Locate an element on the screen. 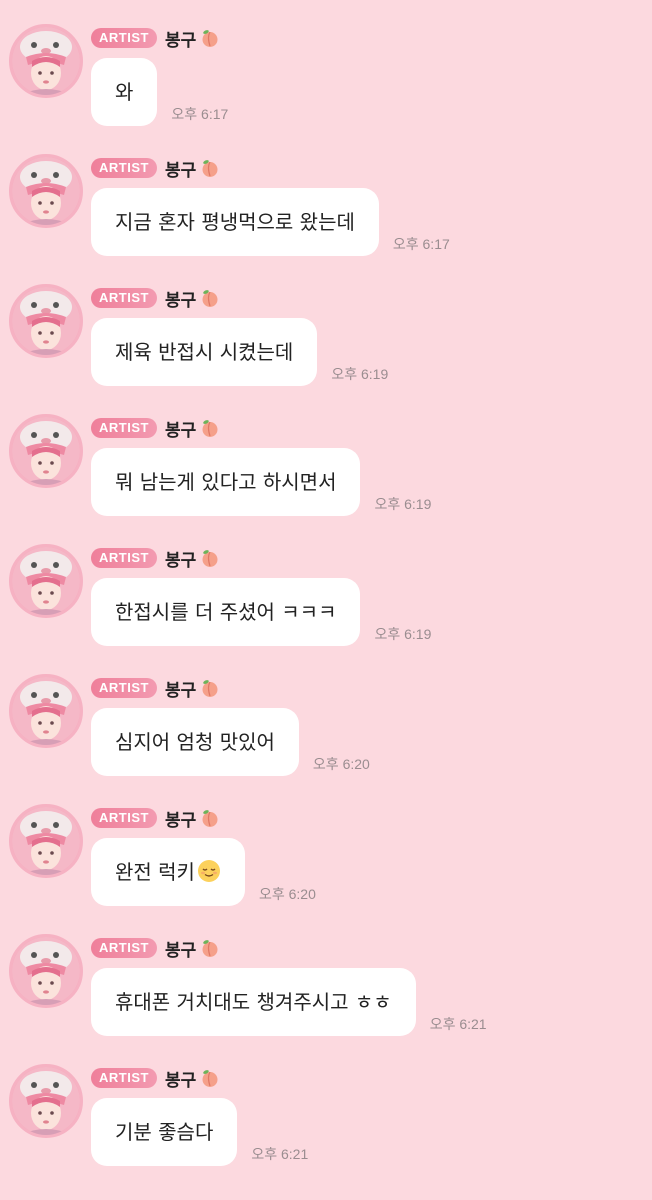 The height and width of the screenshot is (1200, 652). chat-message: ARTIST 봉구 완전 럭키 오후 6:20 is located at coordinates (326, 845).